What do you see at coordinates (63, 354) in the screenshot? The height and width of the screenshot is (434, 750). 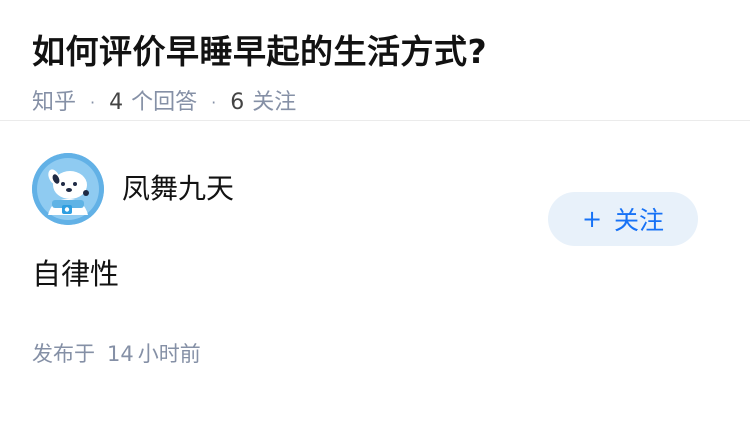 I see `published-prefix: 发布于` at bounding box center [63, 354].